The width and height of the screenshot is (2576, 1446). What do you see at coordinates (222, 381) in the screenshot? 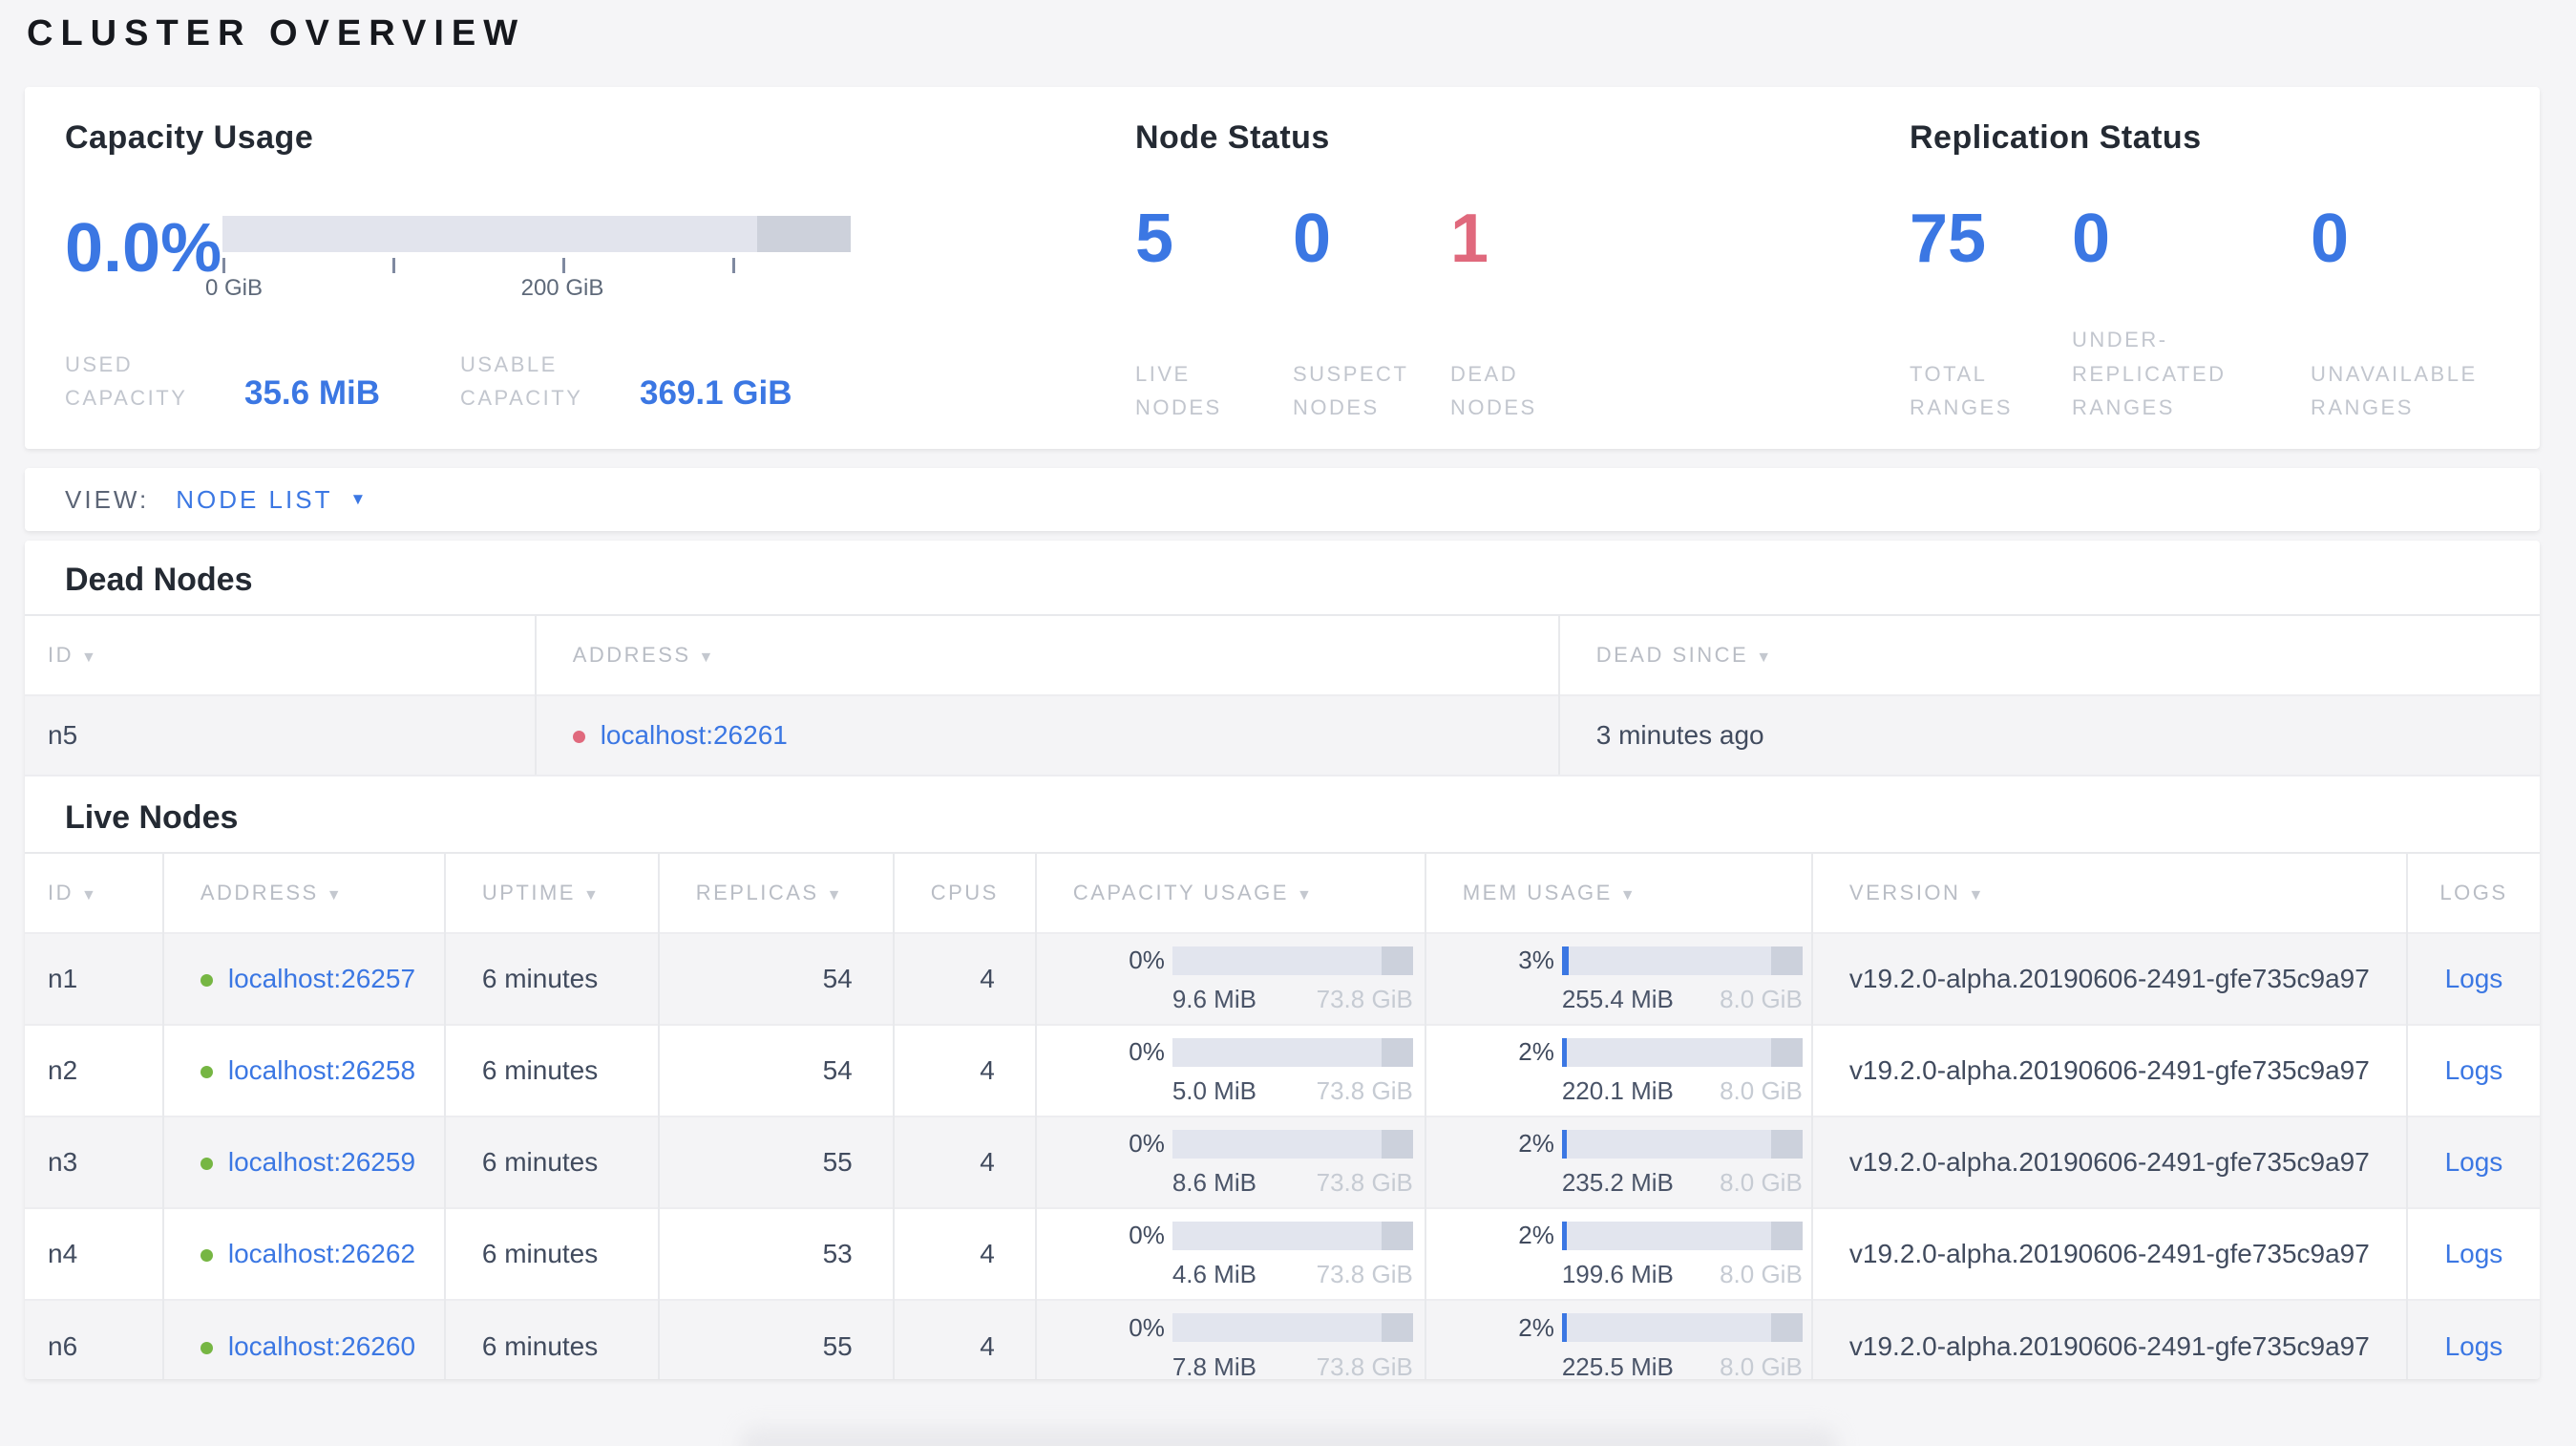
I see `capacity-stat: USED CAPACITY 35.6 MiB` at bounding box center [222, 381].